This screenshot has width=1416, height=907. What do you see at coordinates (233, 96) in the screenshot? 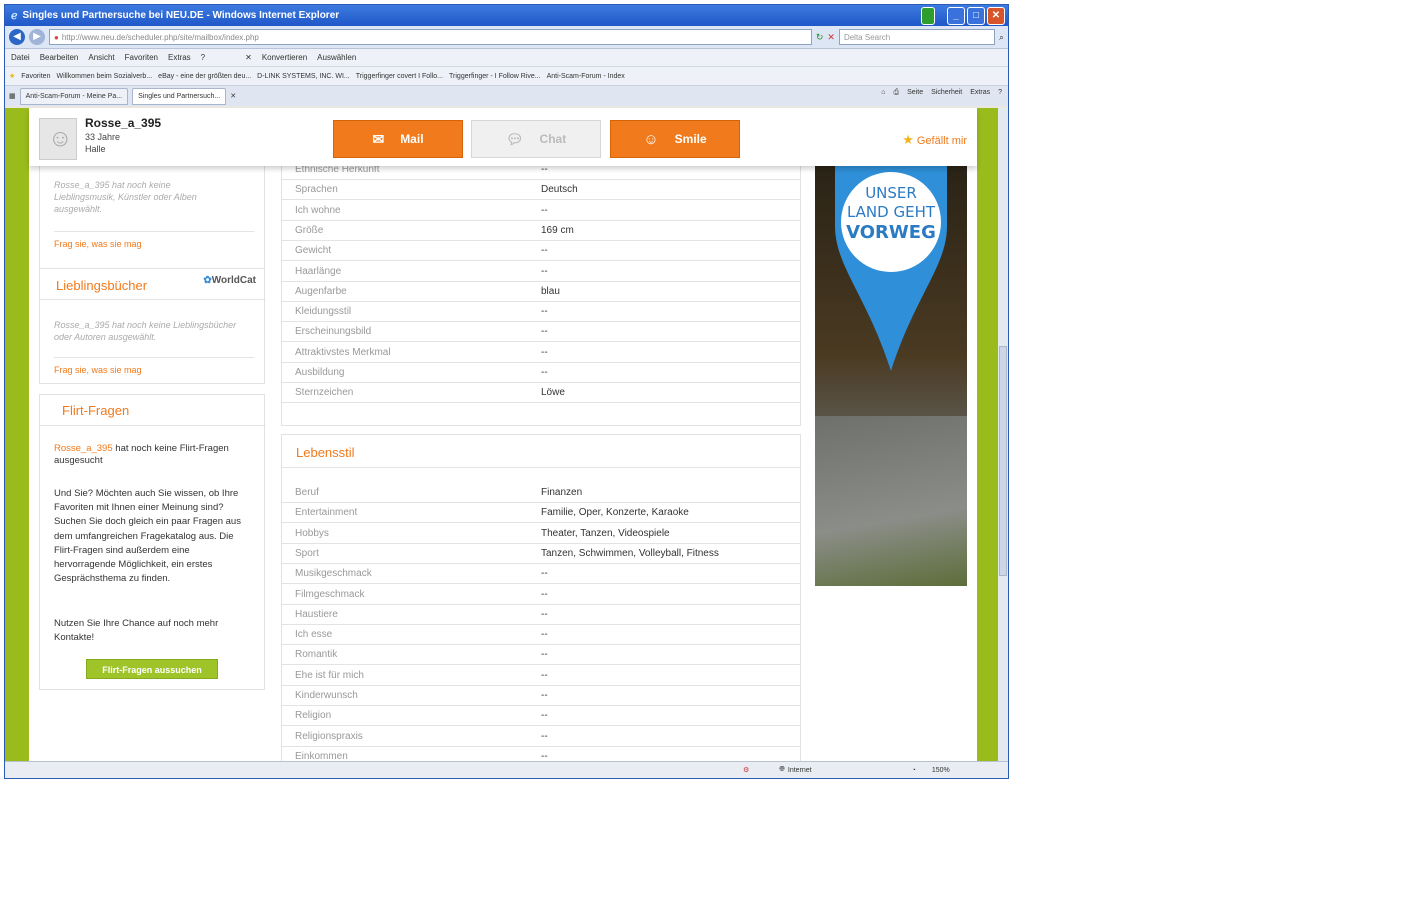
I see `tab-close-icon: ✕` at bounding box center [233, 96].